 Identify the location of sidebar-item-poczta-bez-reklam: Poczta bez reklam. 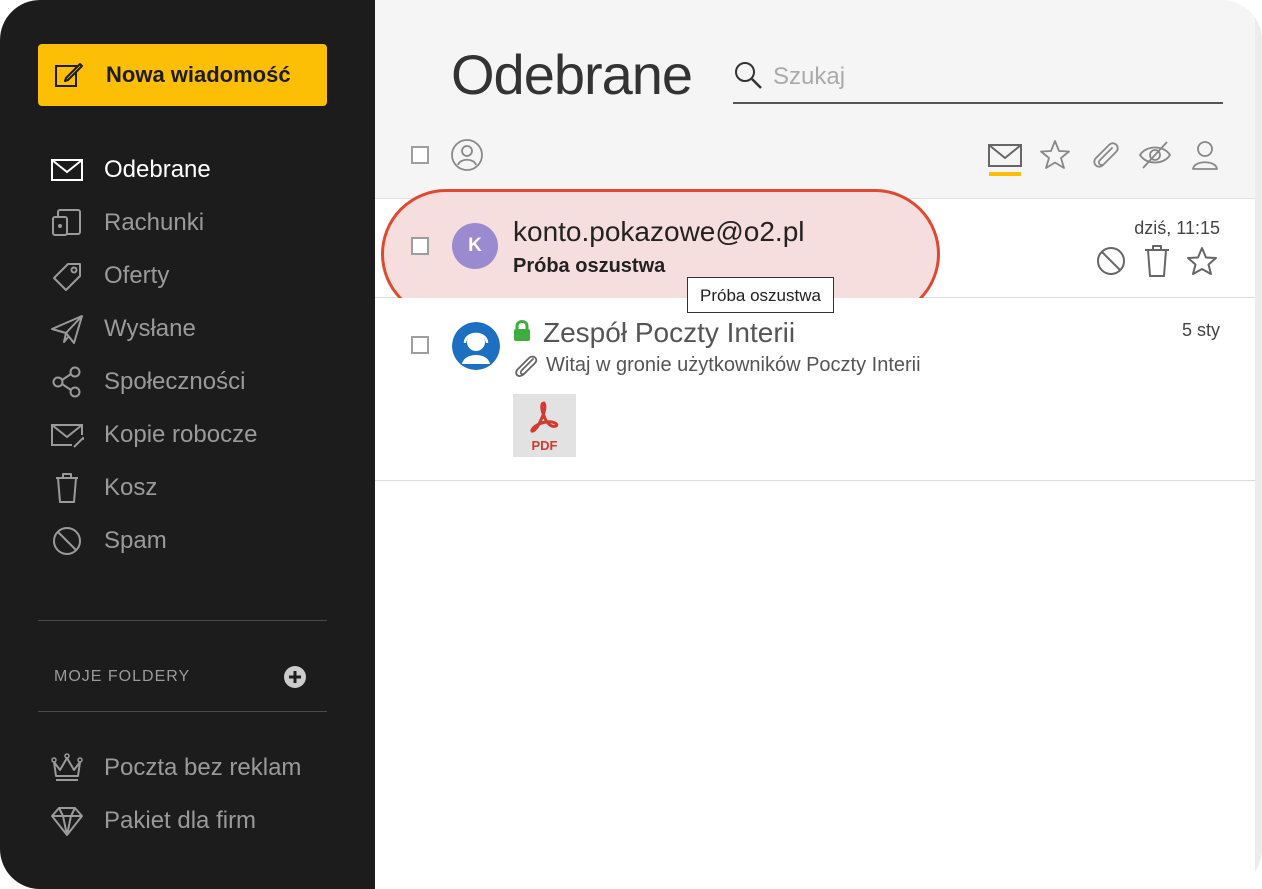
(187, 768).